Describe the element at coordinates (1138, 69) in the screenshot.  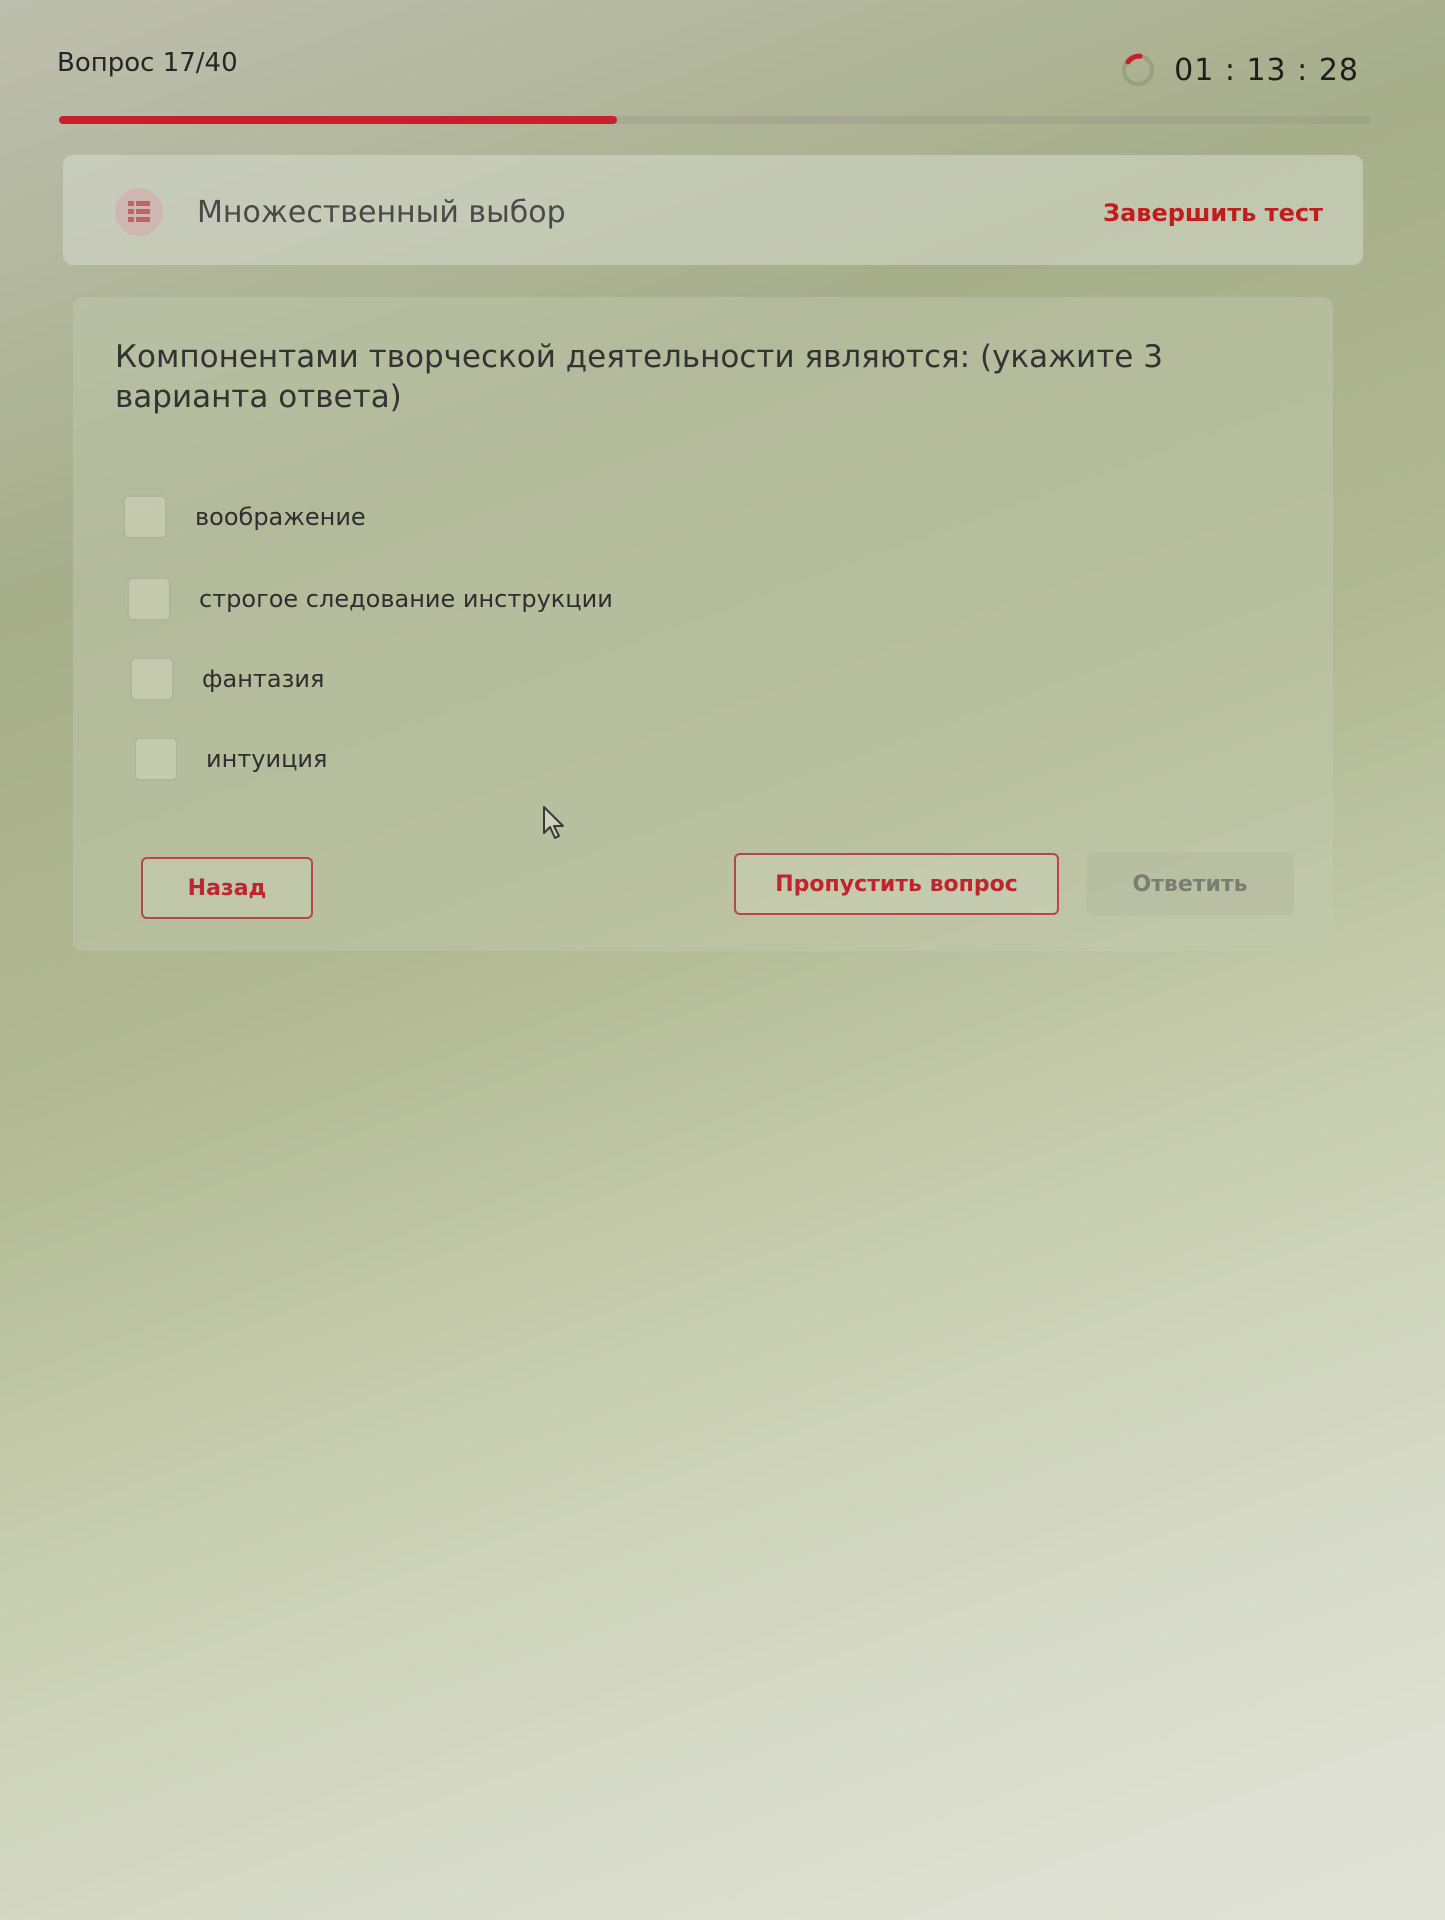
I see `timer-ring-icon` at that location.